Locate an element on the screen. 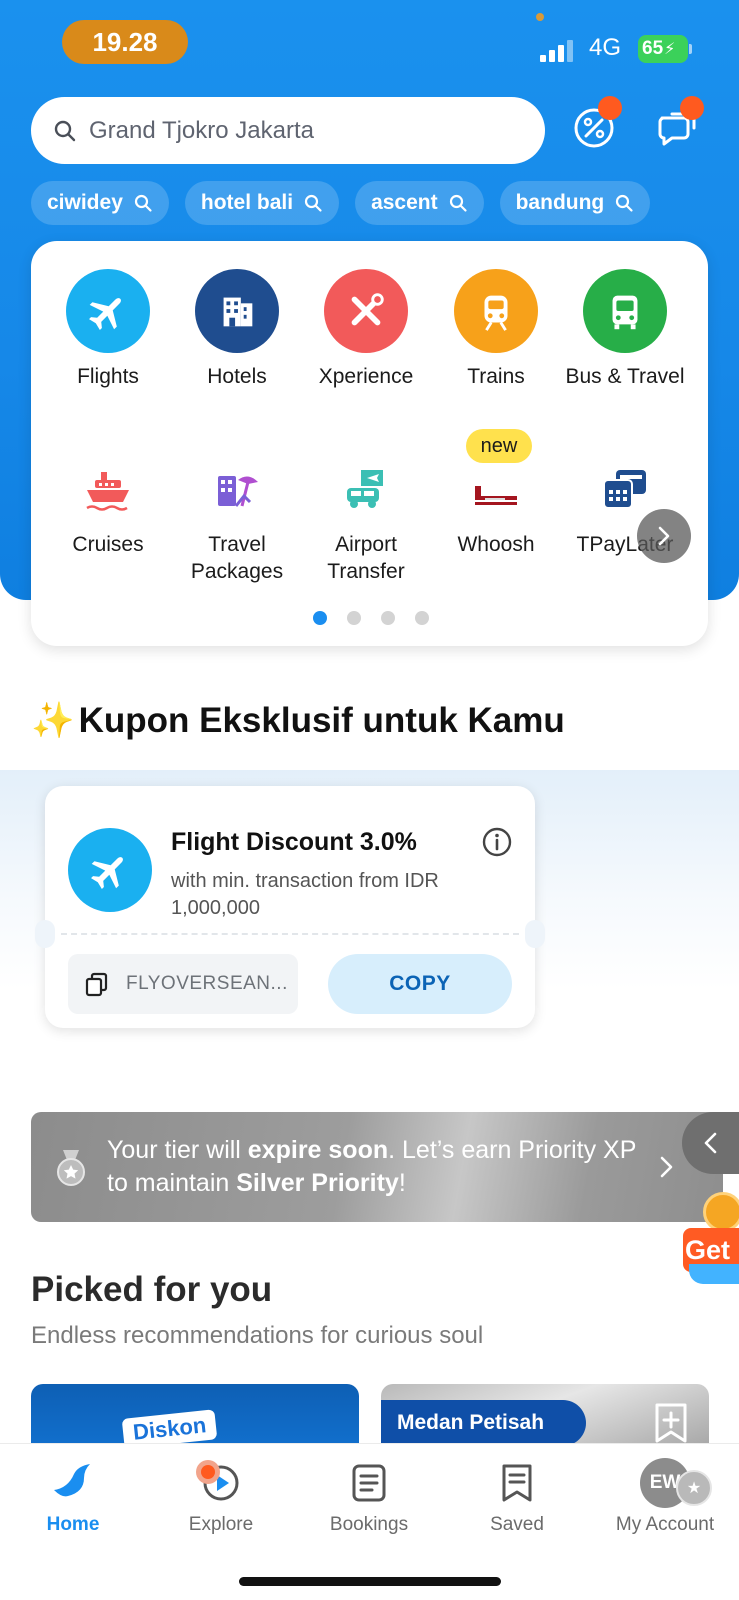  wave-decoration is located at coordinates (714, 1274).